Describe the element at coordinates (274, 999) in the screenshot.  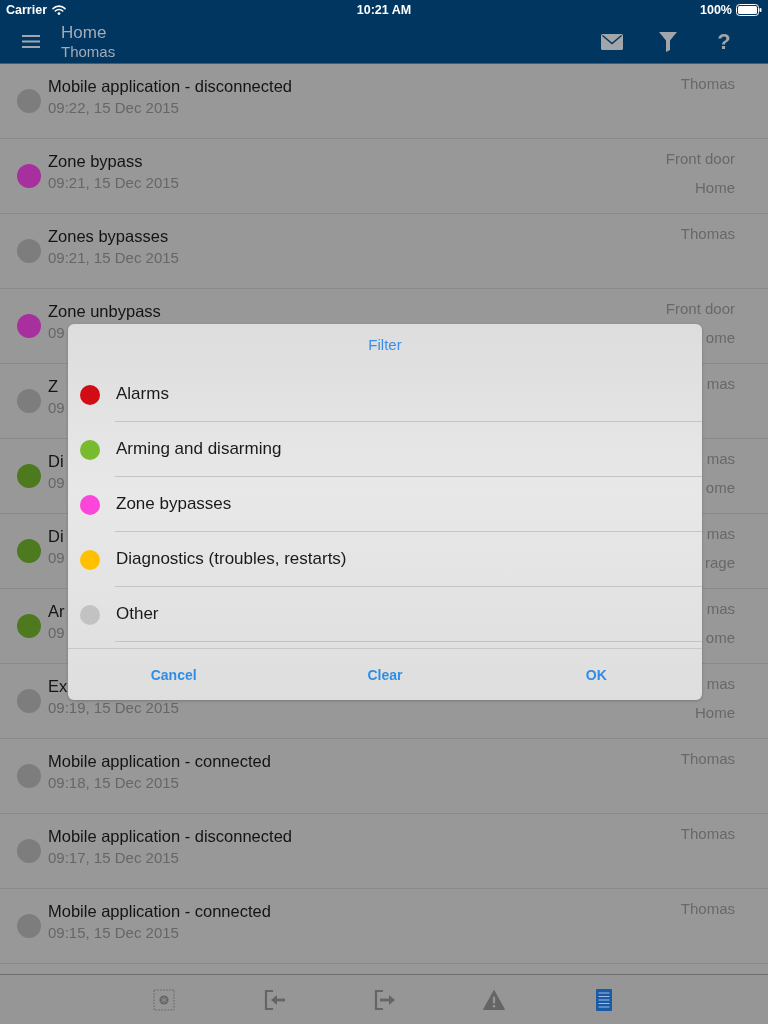
I see `enter-arrow-icon` at that location.